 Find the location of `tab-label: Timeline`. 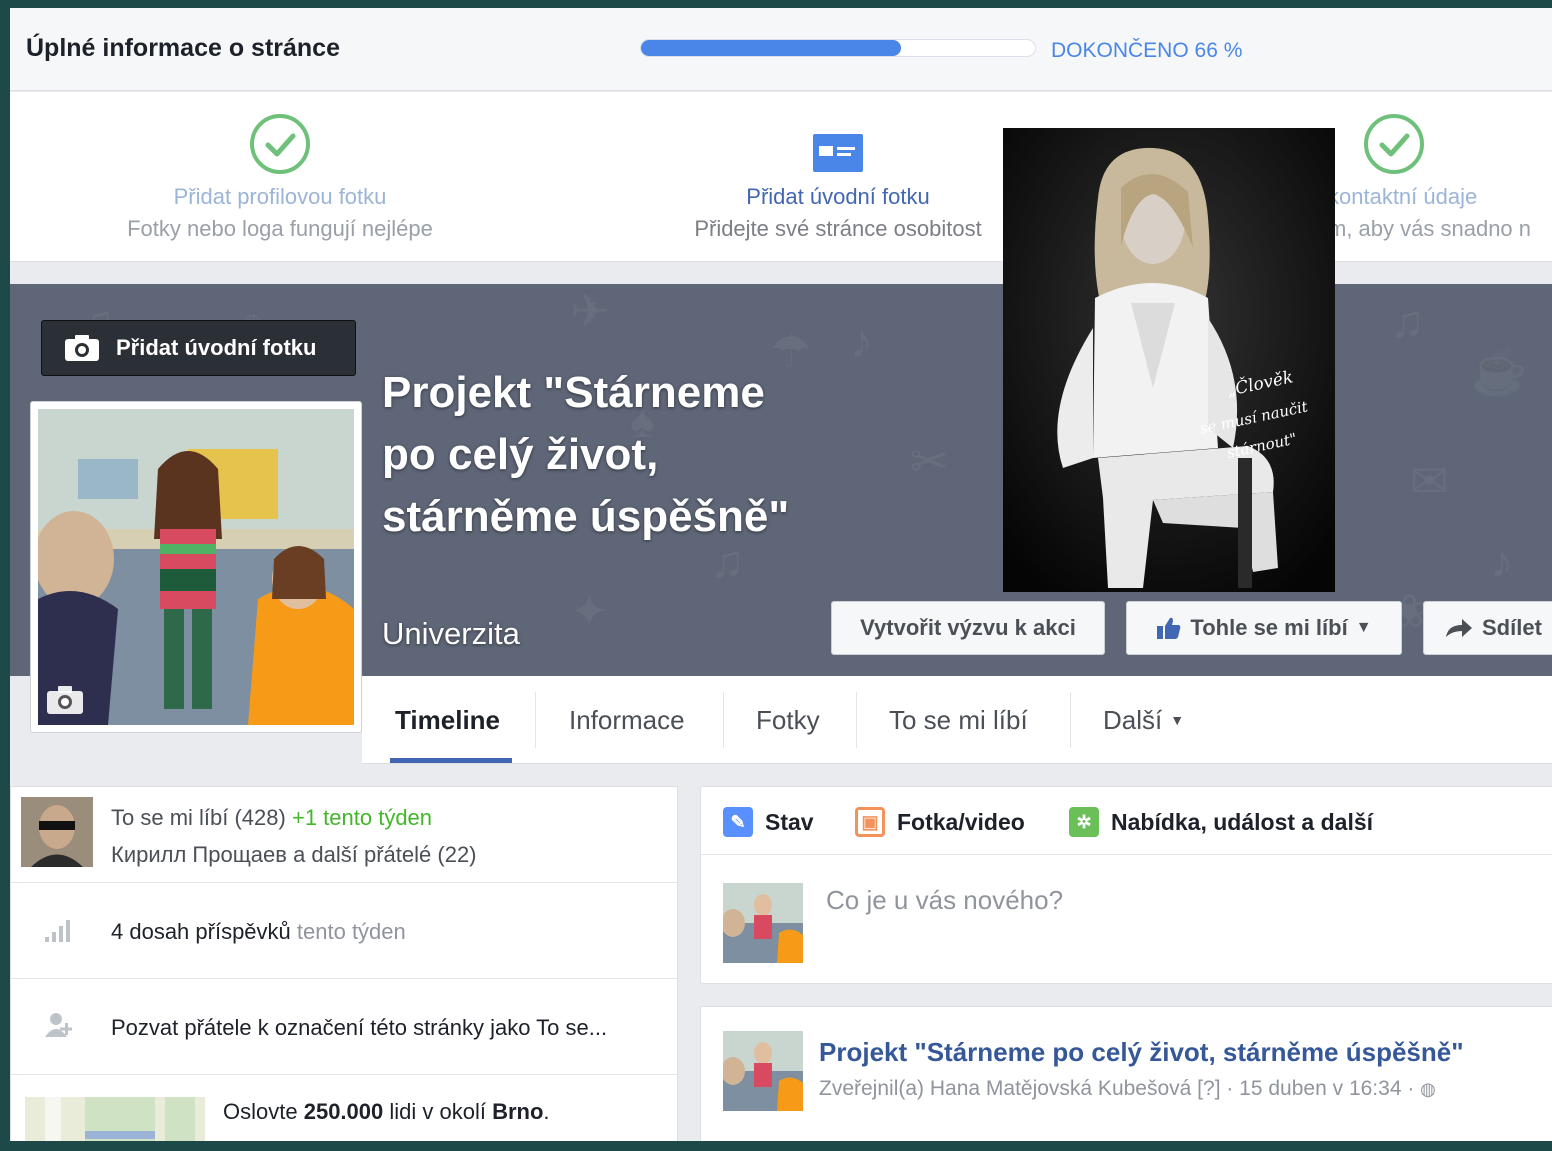

tab-label: Timeline is located at coordinates (448, 719).